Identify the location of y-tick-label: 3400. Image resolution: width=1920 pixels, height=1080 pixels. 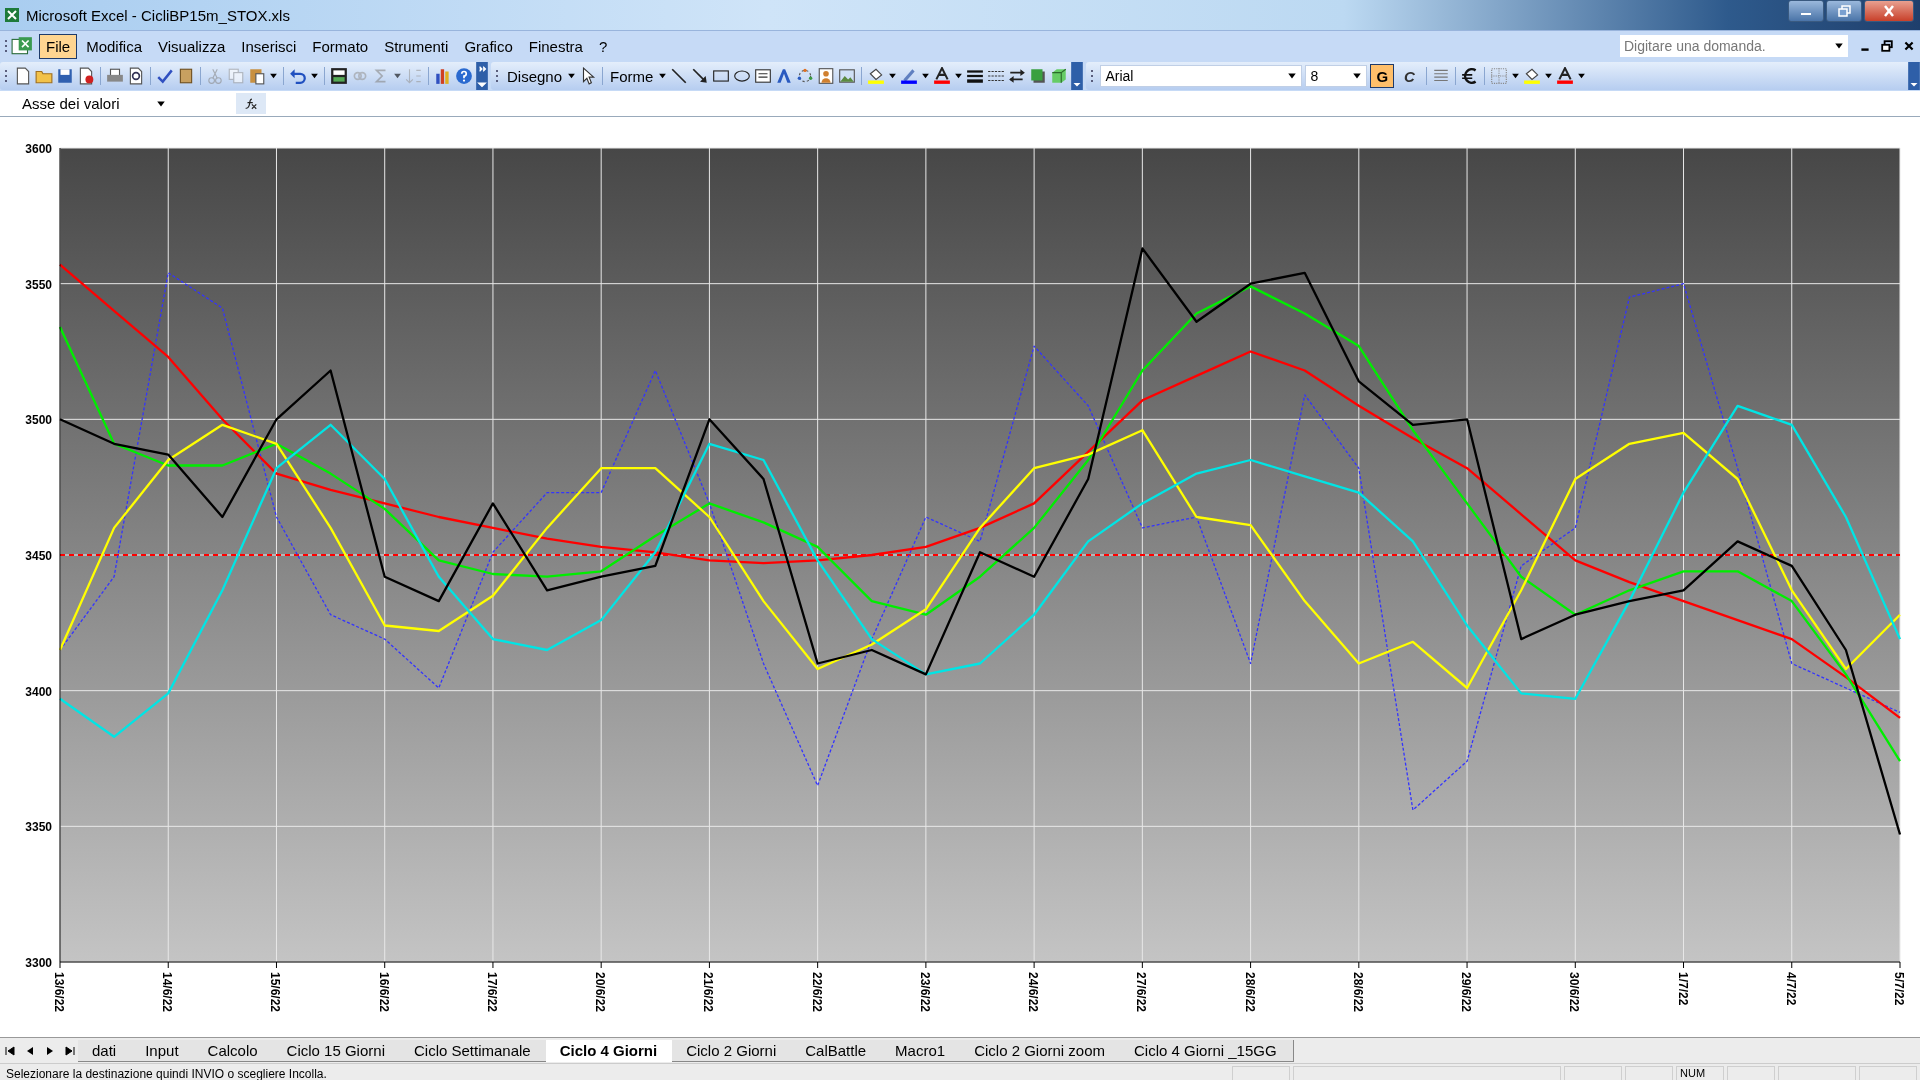
(38, 691).